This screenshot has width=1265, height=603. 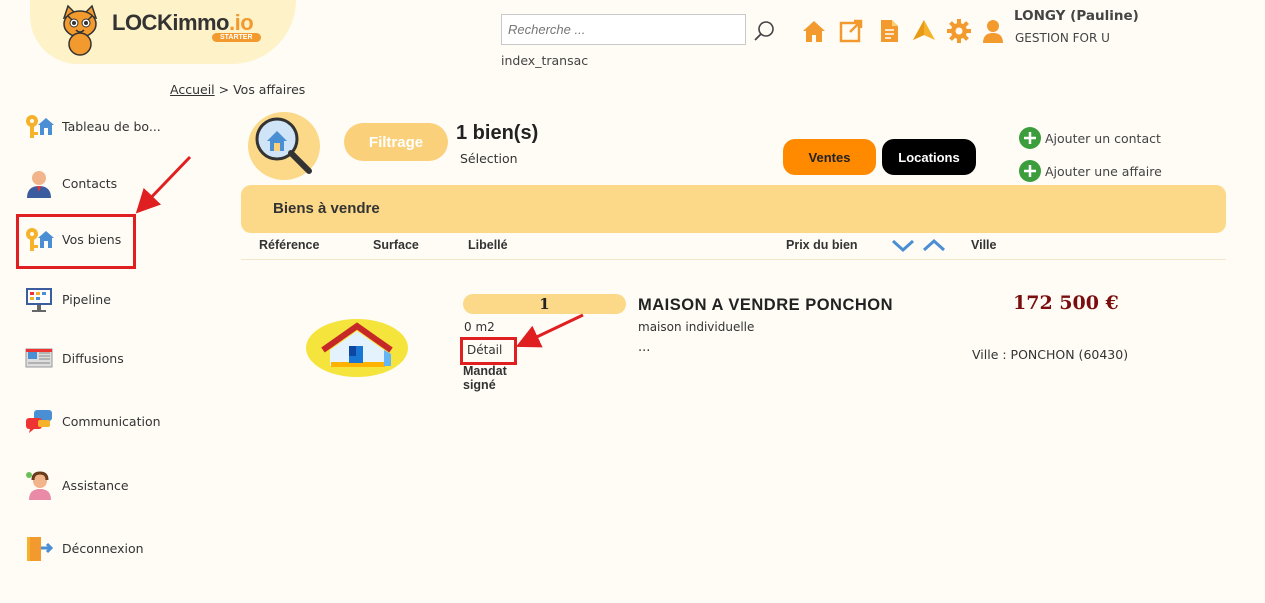 I want to click on sidebar-item-label: Déconnexion, so click(x=103, y=548).